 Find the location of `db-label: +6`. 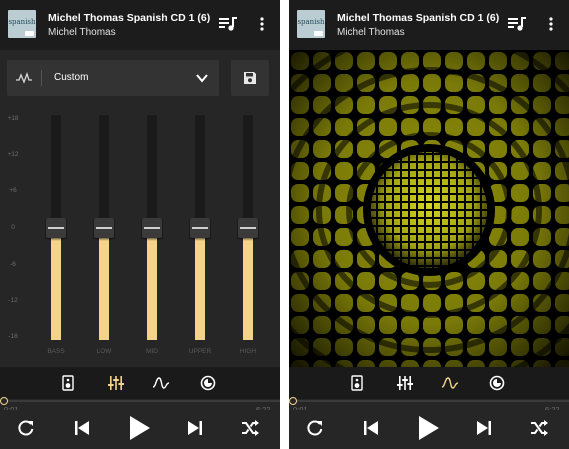

db-label: +6 is located at coordinates (13, 190).